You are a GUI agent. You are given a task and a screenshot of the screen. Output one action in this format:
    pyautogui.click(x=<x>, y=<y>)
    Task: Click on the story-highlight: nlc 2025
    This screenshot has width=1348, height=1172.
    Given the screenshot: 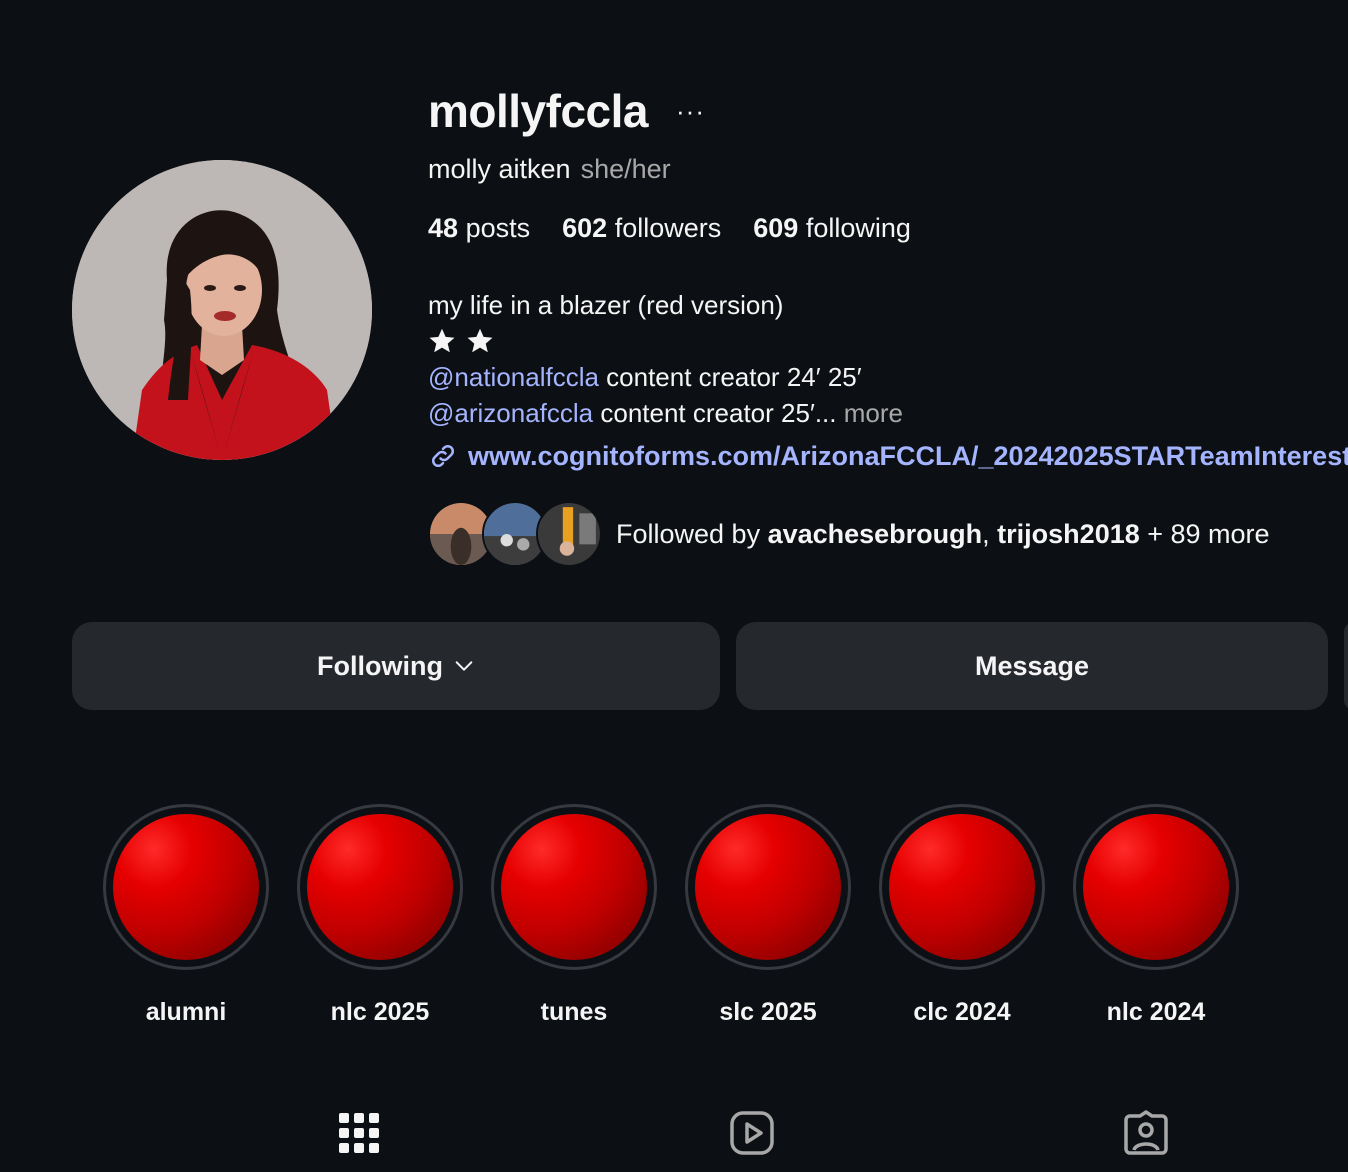 What is the action you would take?
    pyautogui.click(x=380, y=915)
    